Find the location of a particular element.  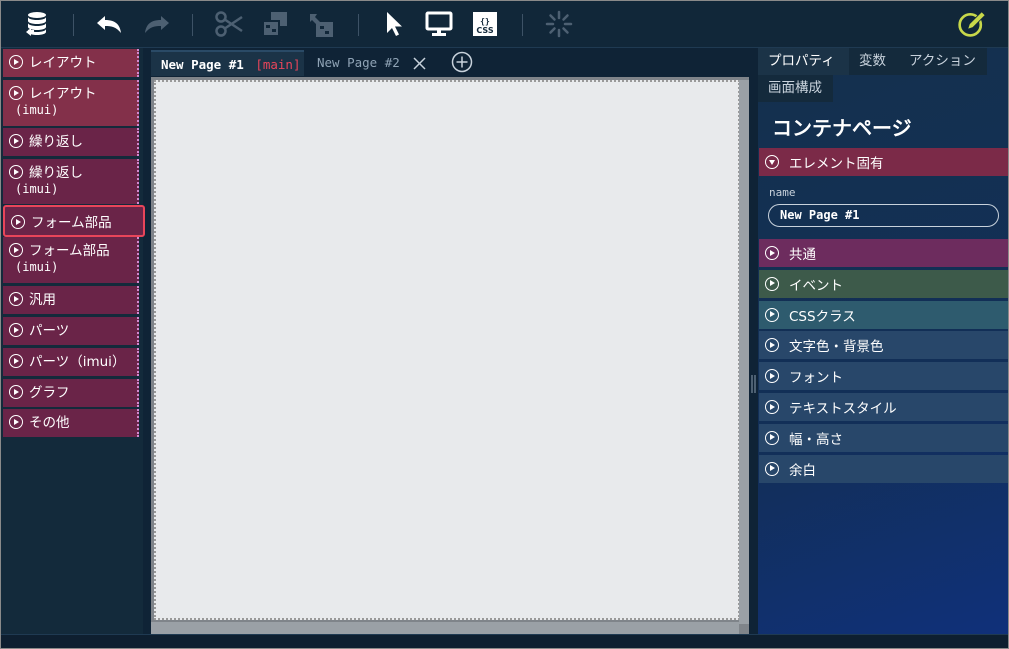

section-item: 幅・高さ is located at coordinates (883, 437).